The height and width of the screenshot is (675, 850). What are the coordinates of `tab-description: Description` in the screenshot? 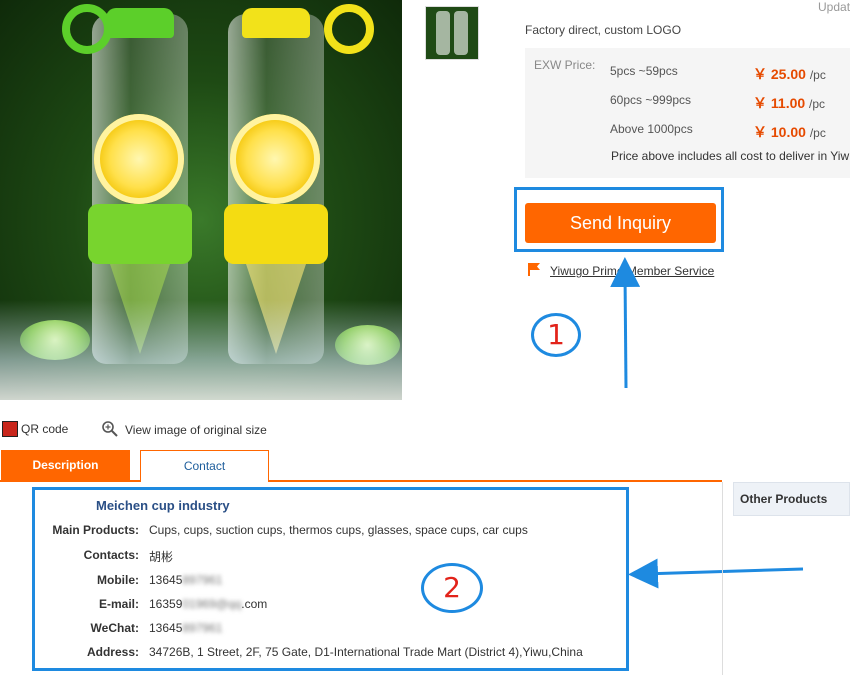 It's located at (65, 465).